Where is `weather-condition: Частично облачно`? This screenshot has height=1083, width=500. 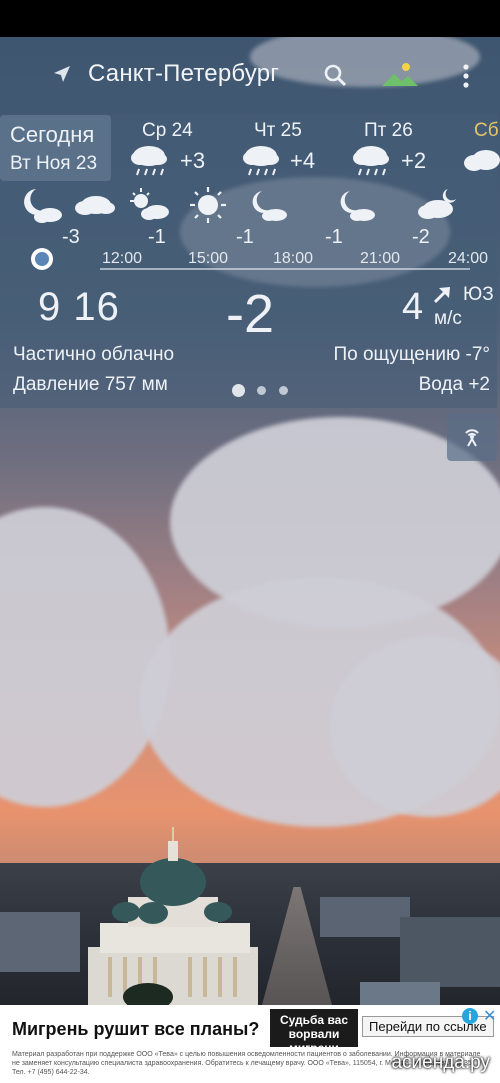 weather-condition: Частично облачно is located at coordinates (94, 354).